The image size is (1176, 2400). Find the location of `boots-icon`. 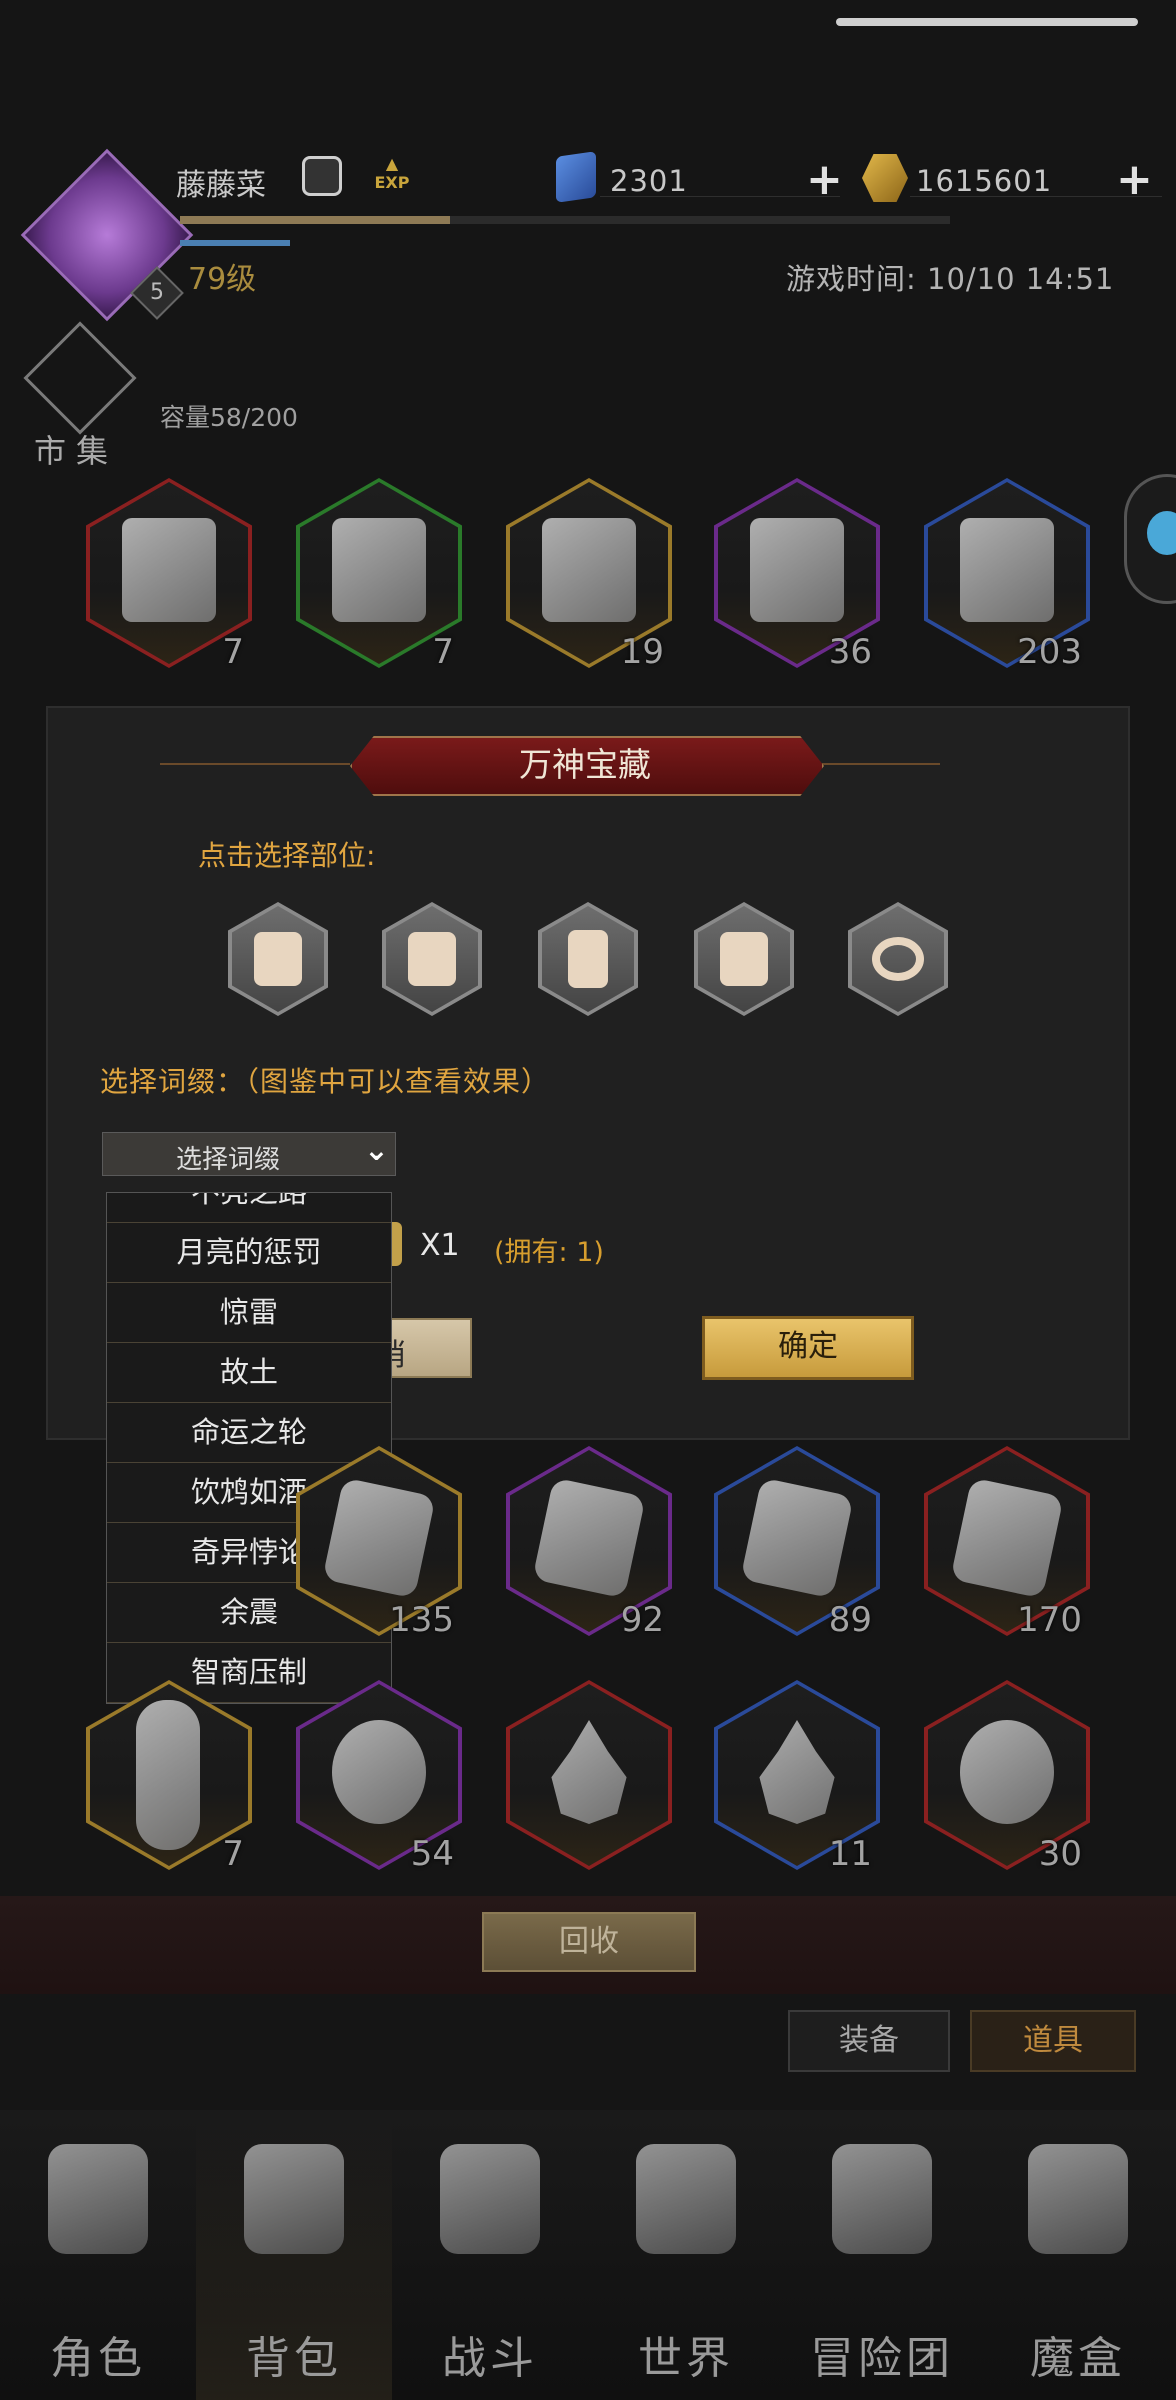

boots-icon is located at coordinates (744, 959).